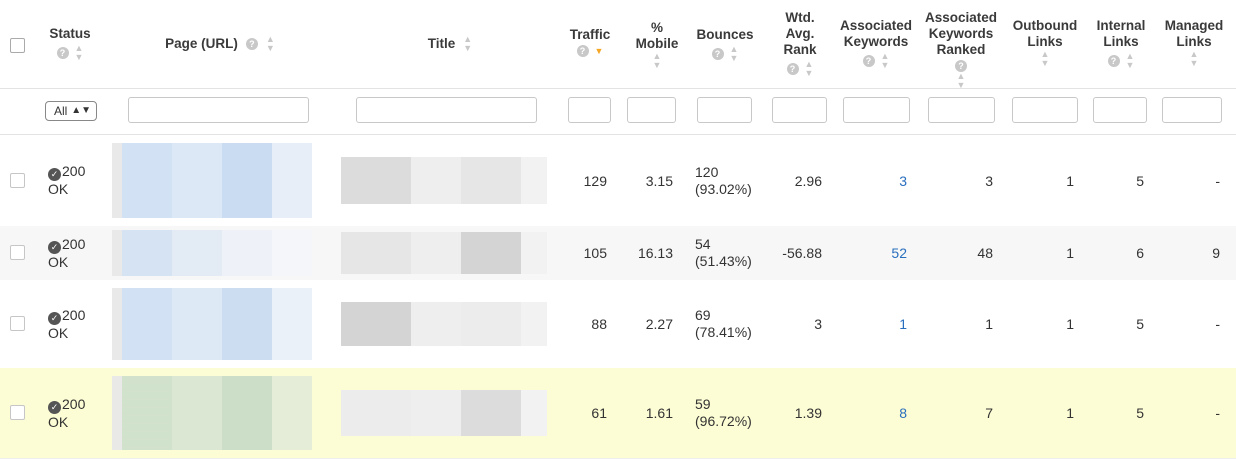 Image resolution: width=1236 pixels, height=459 pixels. What do you see at coordinates (878, 324) in the screenshot?
I see `associated-keywords-link: 1` at bounding box center [878, 324].